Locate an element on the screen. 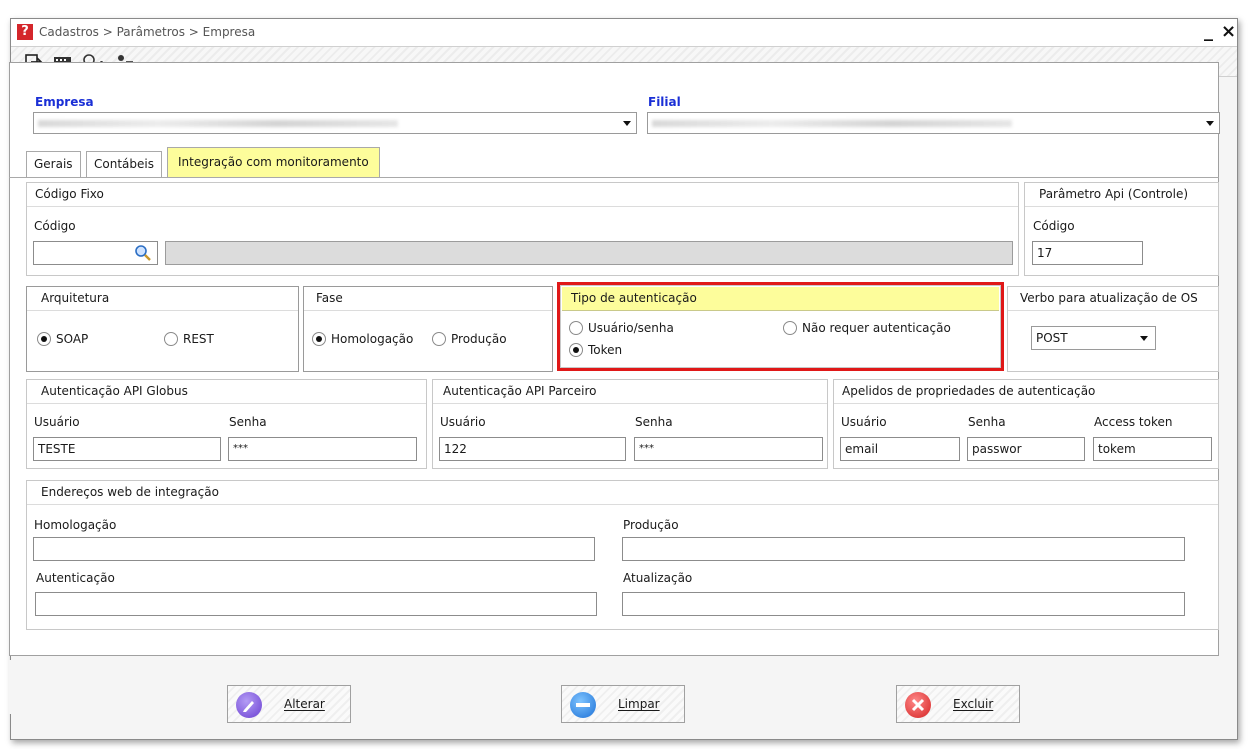  homologacao-label: Homologação is located at coordinates (75, 525).